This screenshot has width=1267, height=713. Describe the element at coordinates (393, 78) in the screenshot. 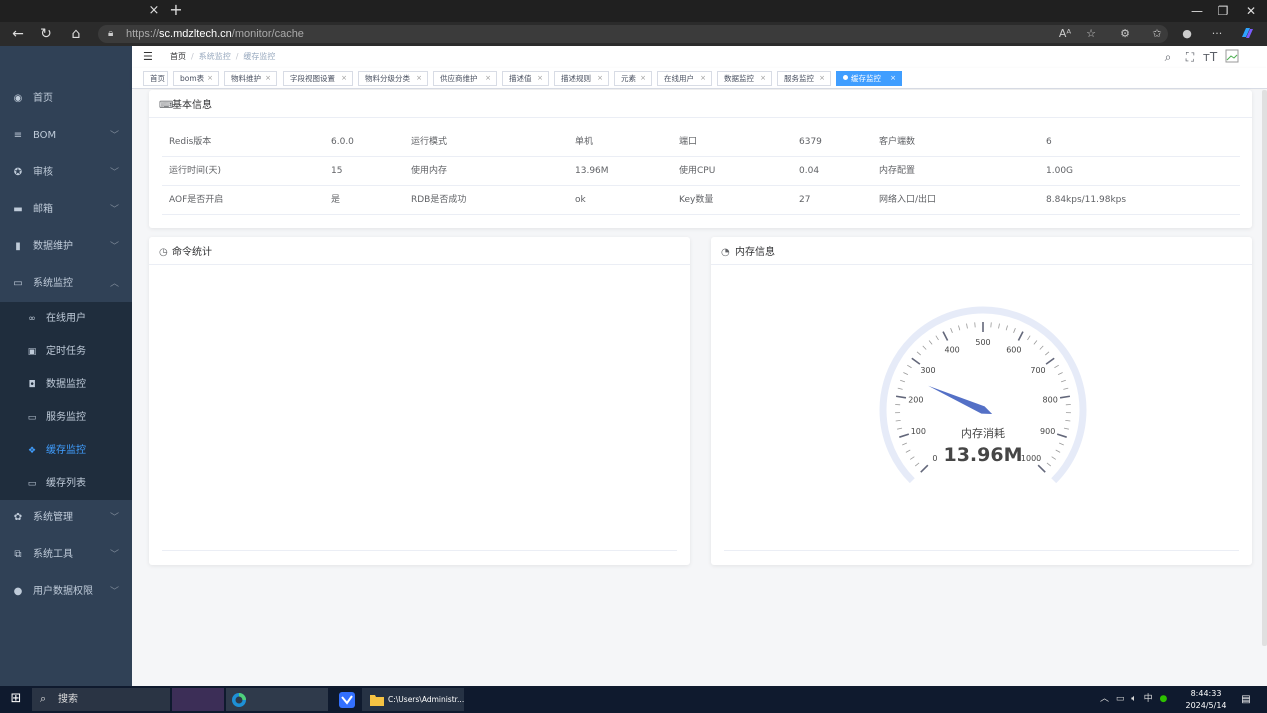

I see `tag-material-classification: 物料分级分类 ×` at that location.